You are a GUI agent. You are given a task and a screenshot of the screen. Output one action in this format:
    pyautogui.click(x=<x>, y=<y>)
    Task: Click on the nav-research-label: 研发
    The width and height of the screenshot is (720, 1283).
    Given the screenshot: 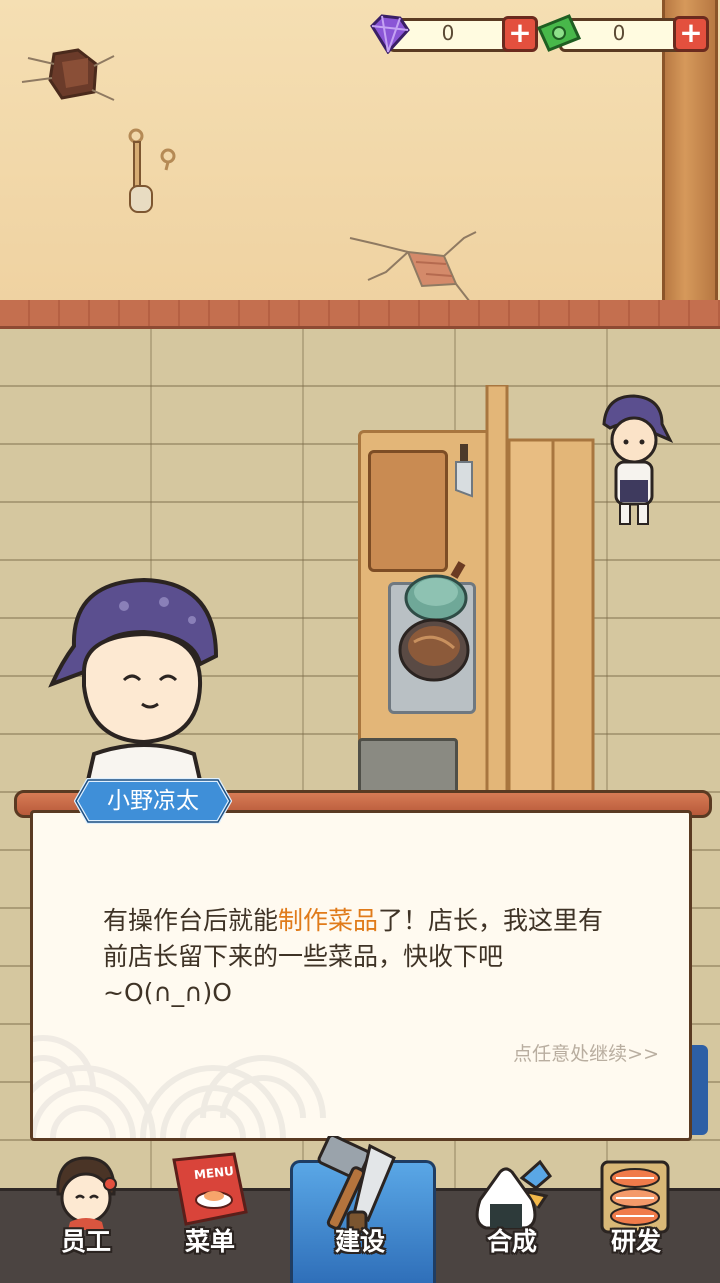 What is the action you would take?
    pyautogui.click(x=635, y=1241)
    